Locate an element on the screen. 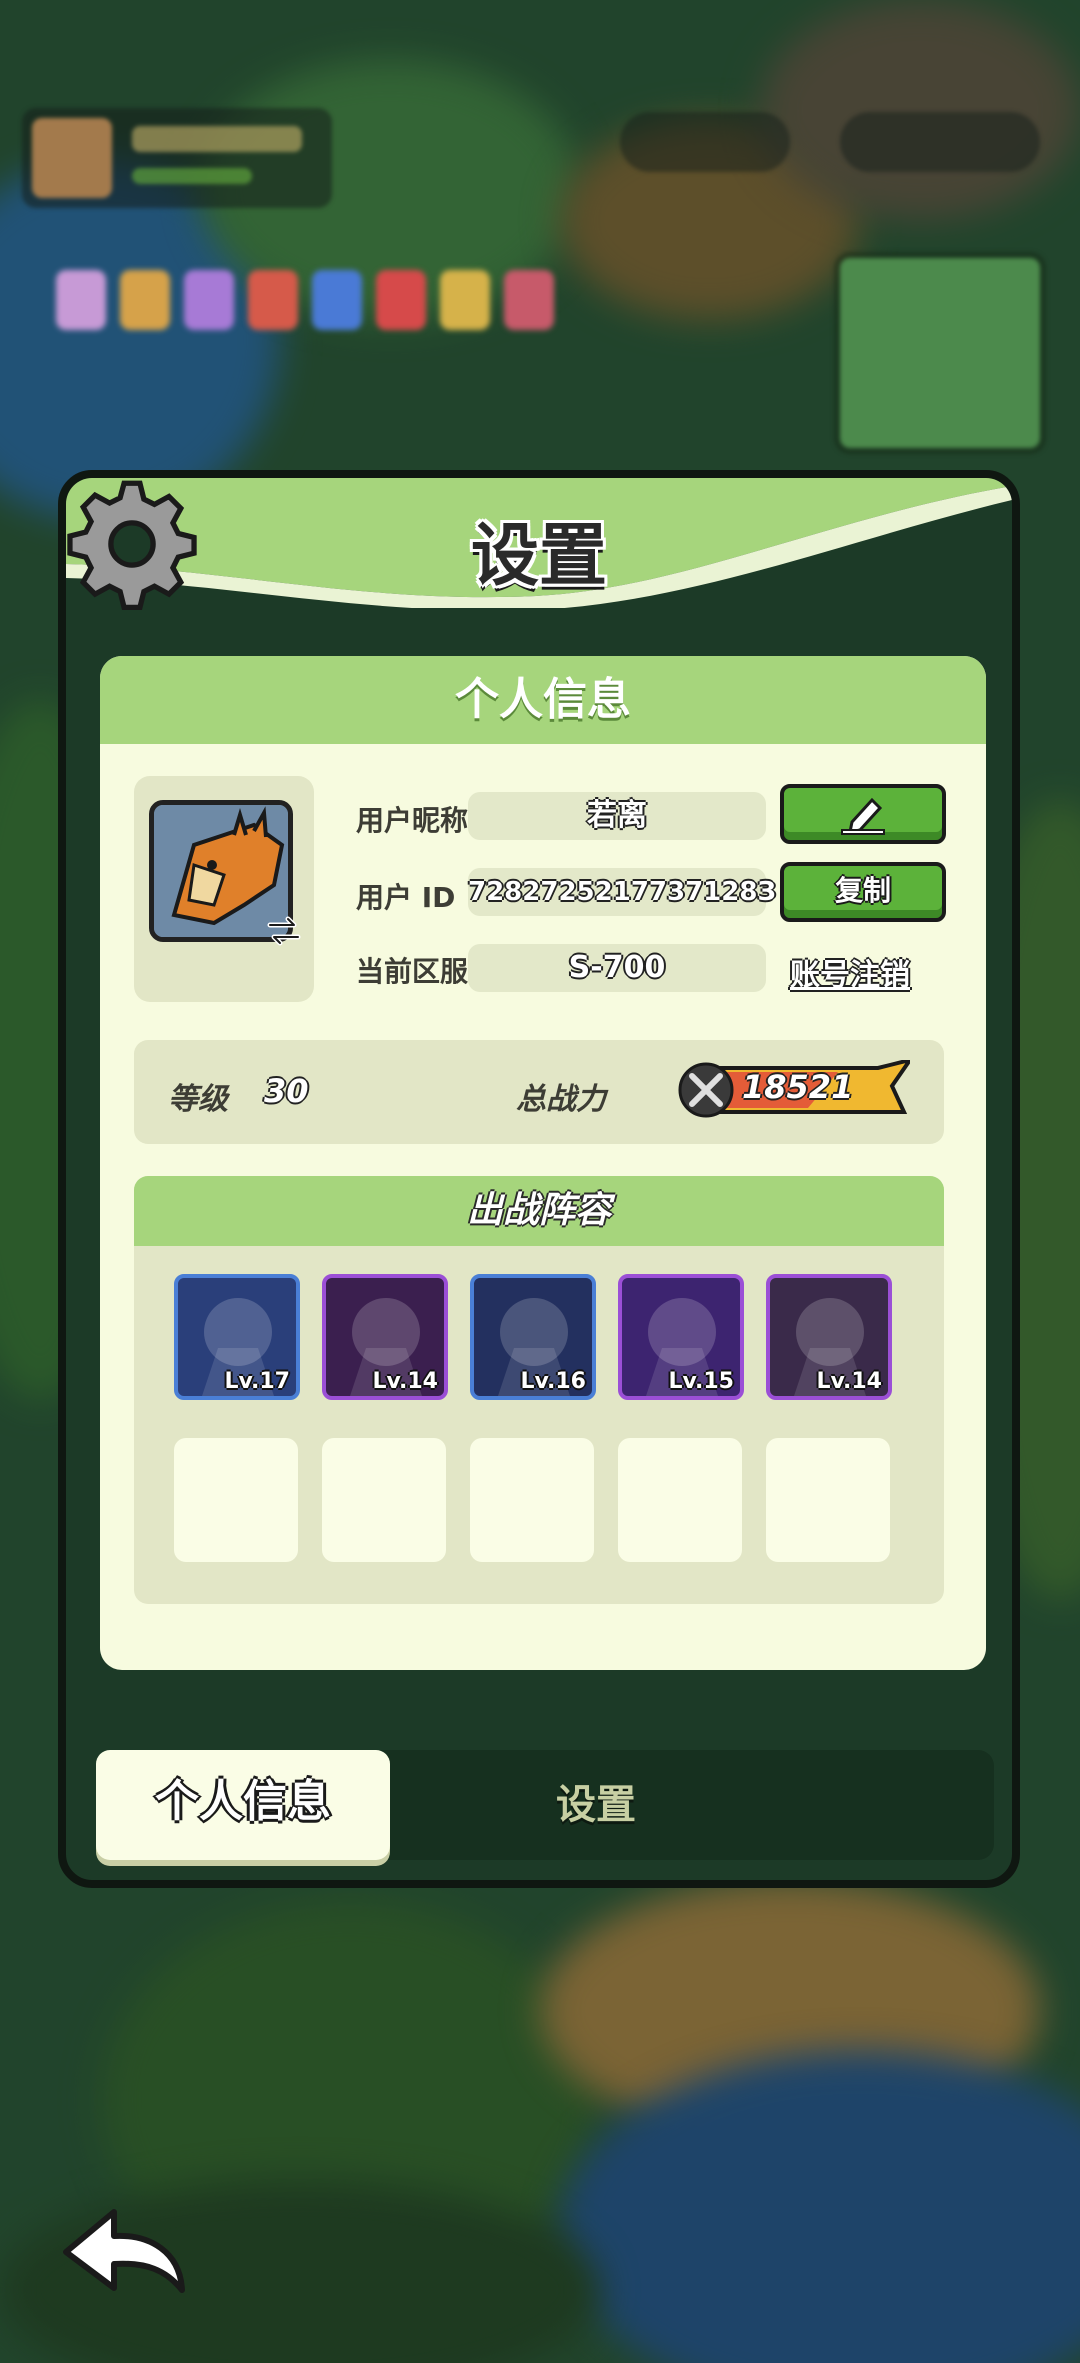 The width and height of the screenshot is (1080, 2363). dialog-title: 设置 is located at coordinates (538, 556).